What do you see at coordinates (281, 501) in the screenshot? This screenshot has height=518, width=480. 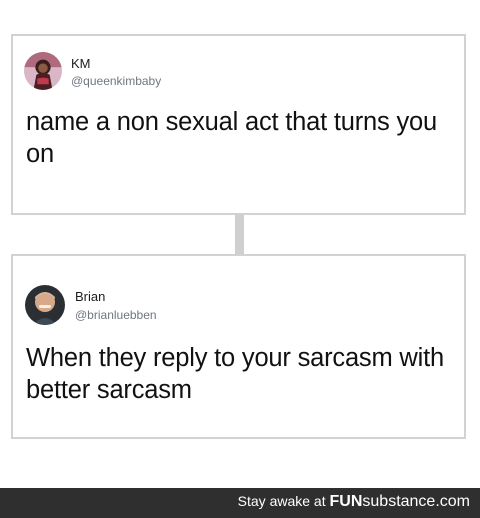 I see `footer-prefix: Stay awake at` at bounding box center [281, 501].